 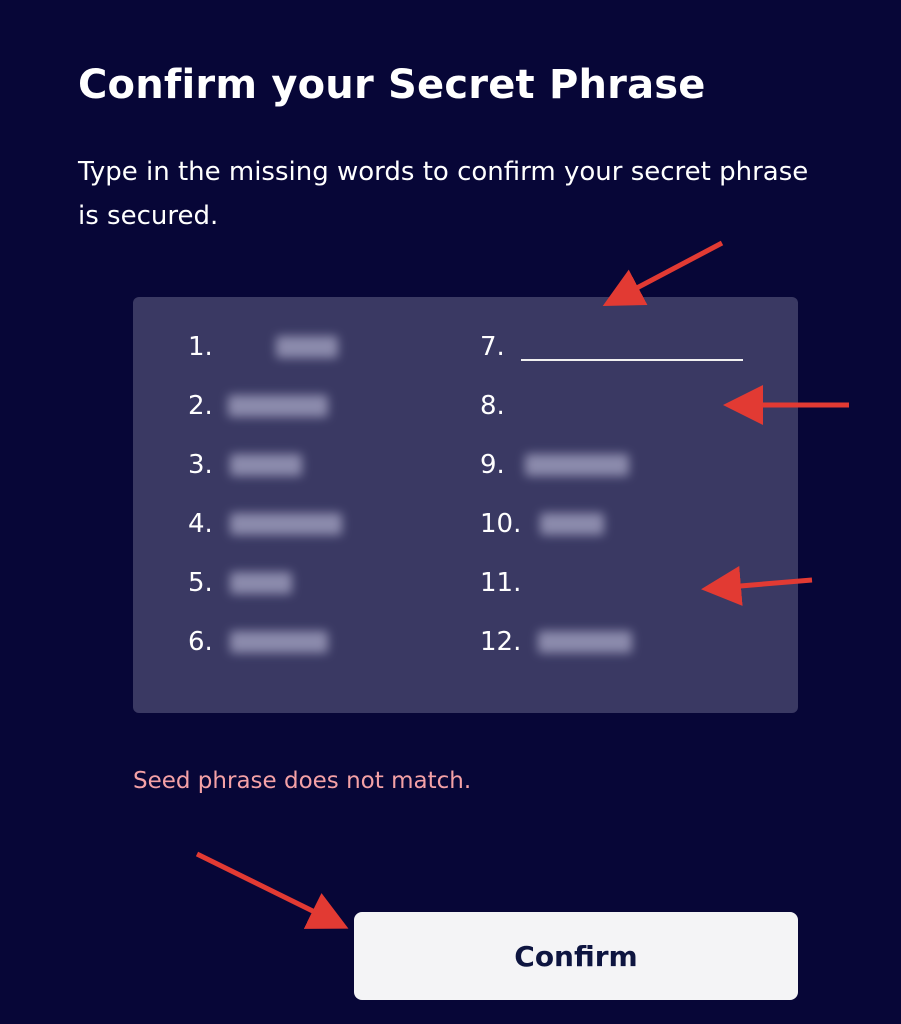 What do you see at coordinates (492, 406) in the screenshot?
I see `word-number: 8.` at bounding box center [492, 406].